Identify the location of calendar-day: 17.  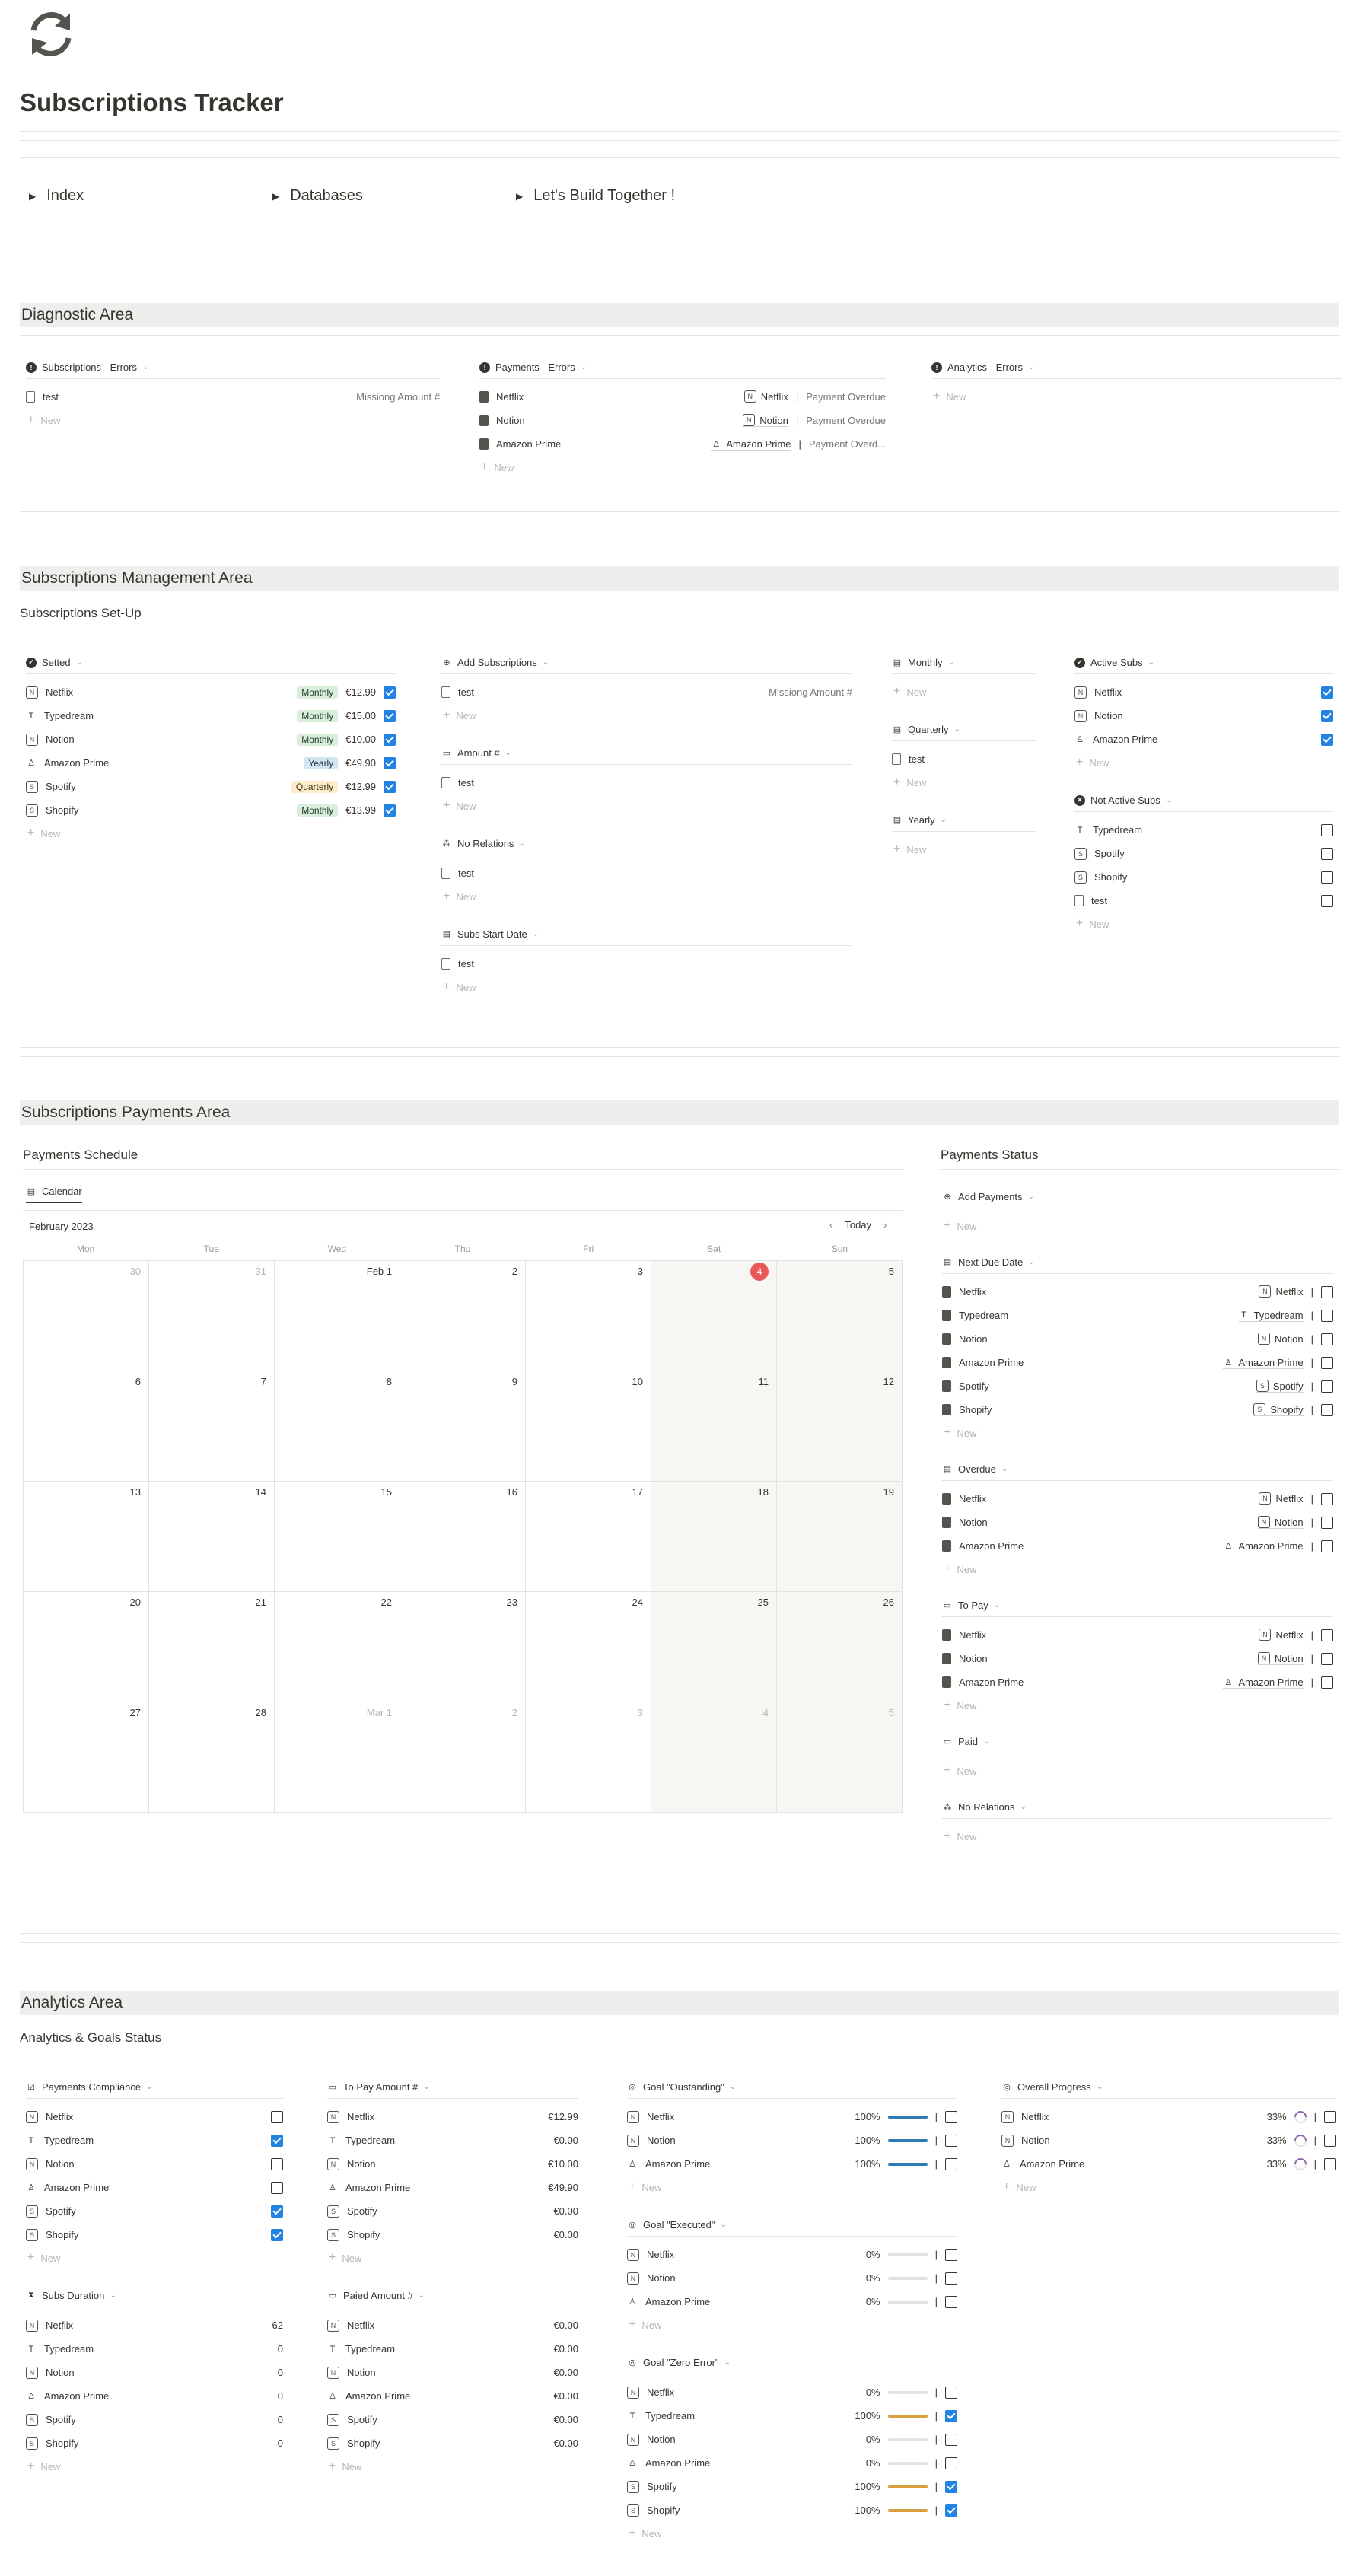
(588, 1537).